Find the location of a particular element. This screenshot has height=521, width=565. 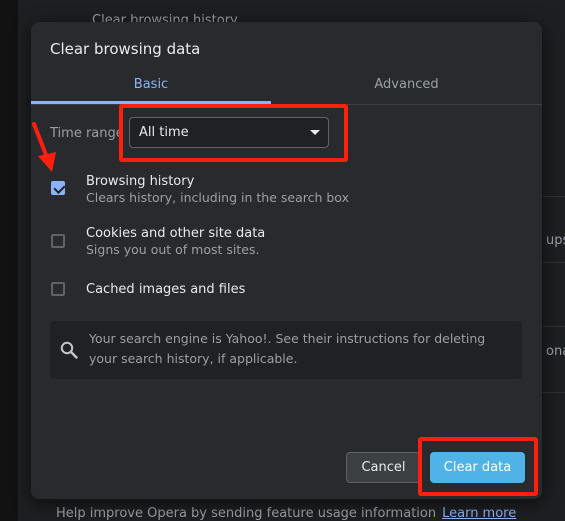

browsing-history-checkbox is located at coordinates (58, 188).